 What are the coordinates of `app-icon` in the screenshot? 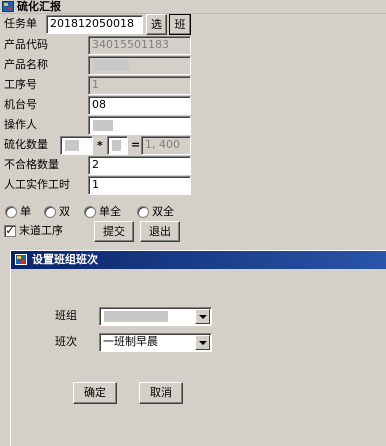 It's located at (8, 6).